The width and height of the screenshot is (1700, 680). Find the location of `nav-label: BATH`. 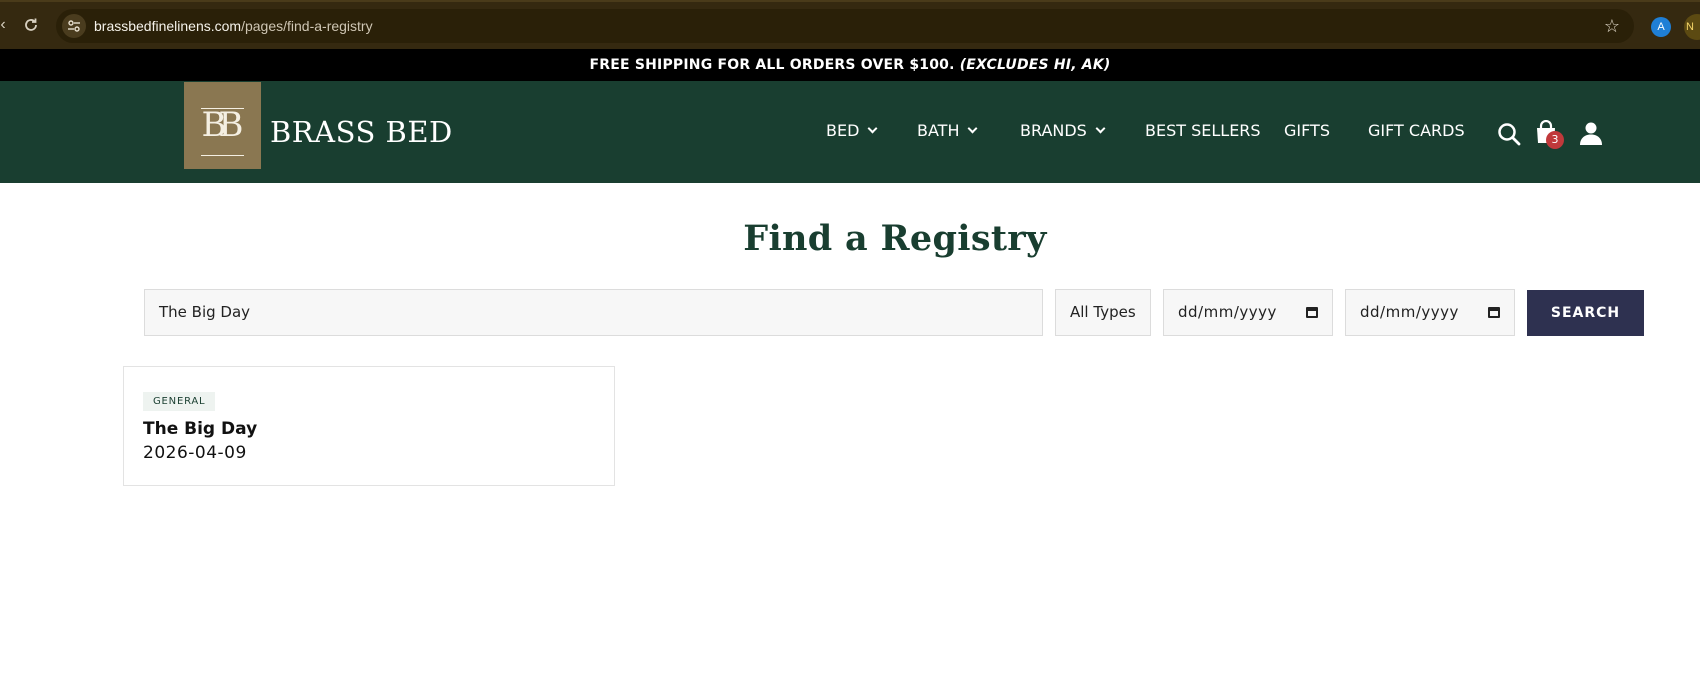

nav-label: BATH is located at coordinates (938, 130).